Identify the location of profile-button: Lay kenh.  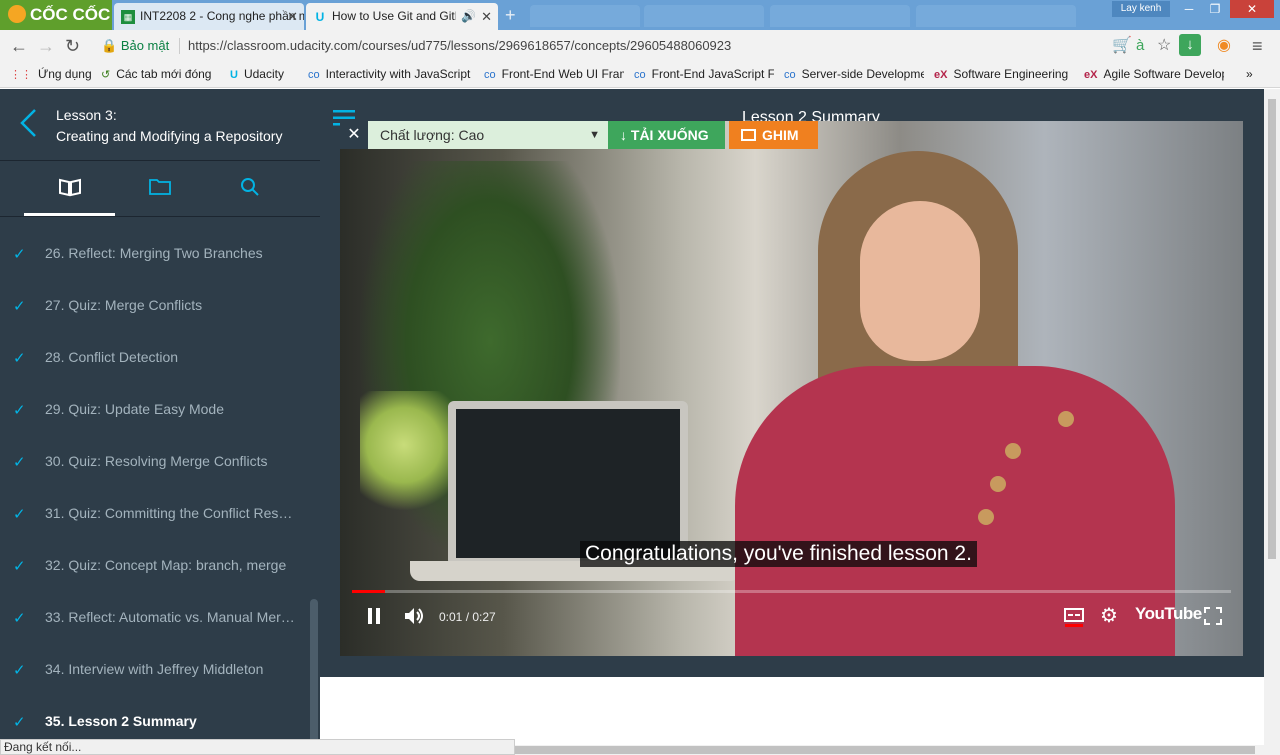
(1141, 9).